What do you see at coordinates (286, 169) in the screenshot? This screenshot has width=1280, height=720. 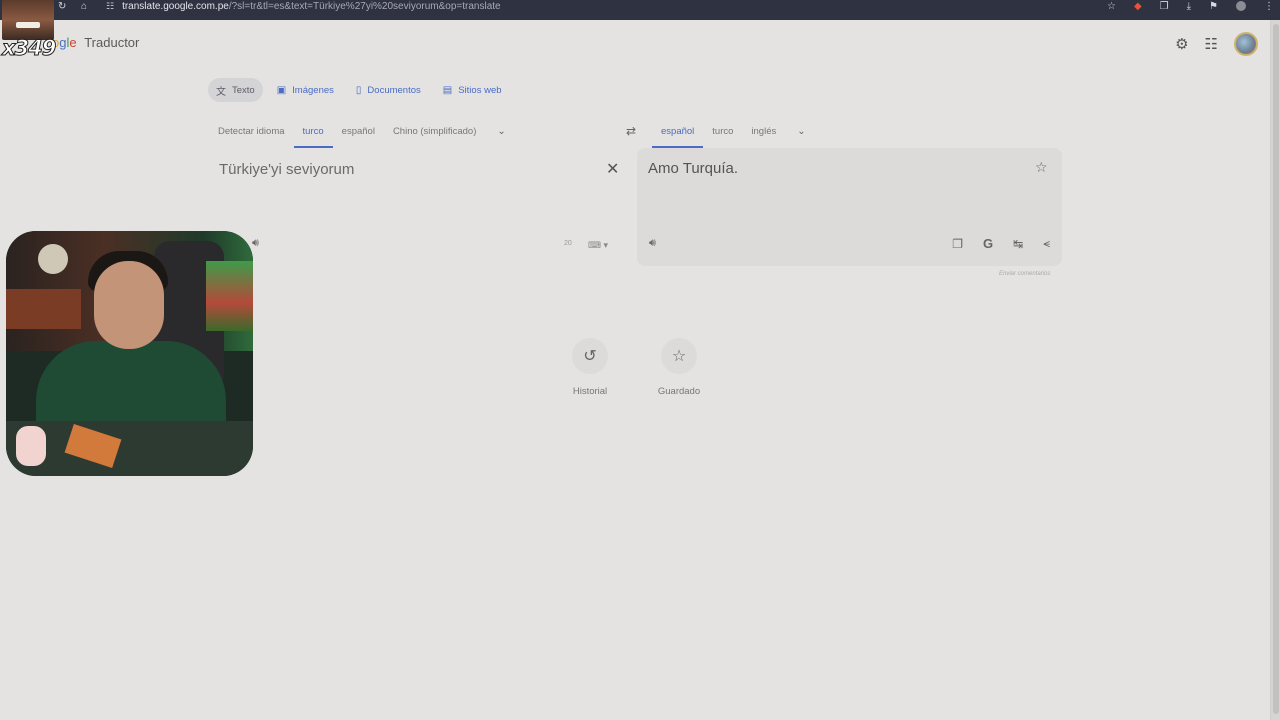 I see `source-text-input: Türkiye'yi seviyorum` at bounding box center [286, 169].